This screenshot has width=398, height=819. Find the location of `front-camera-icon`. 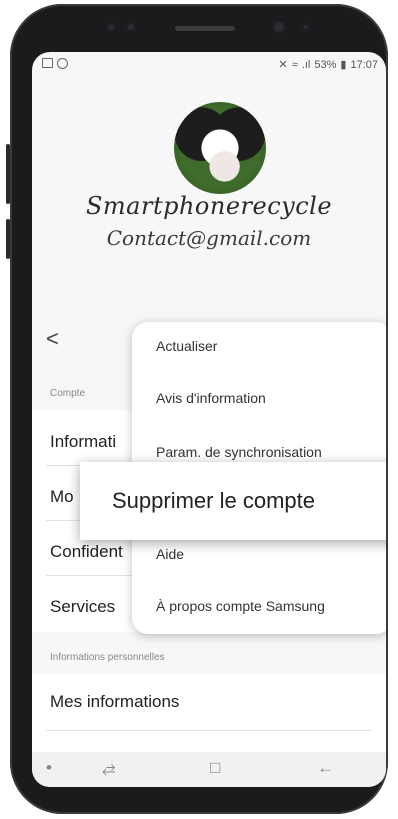

front-camera-icon is located at coordinates (279, 27).